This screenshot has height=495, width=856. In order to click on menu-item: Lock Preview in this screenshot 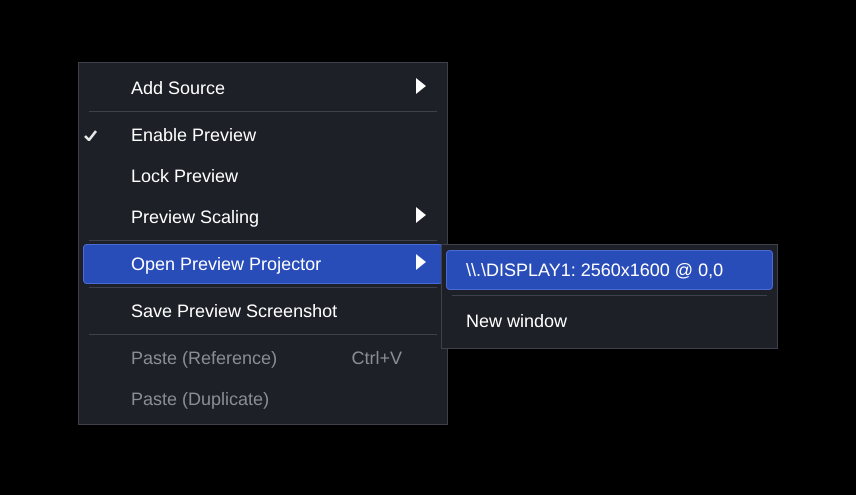, I will do `click(263, 176)`.